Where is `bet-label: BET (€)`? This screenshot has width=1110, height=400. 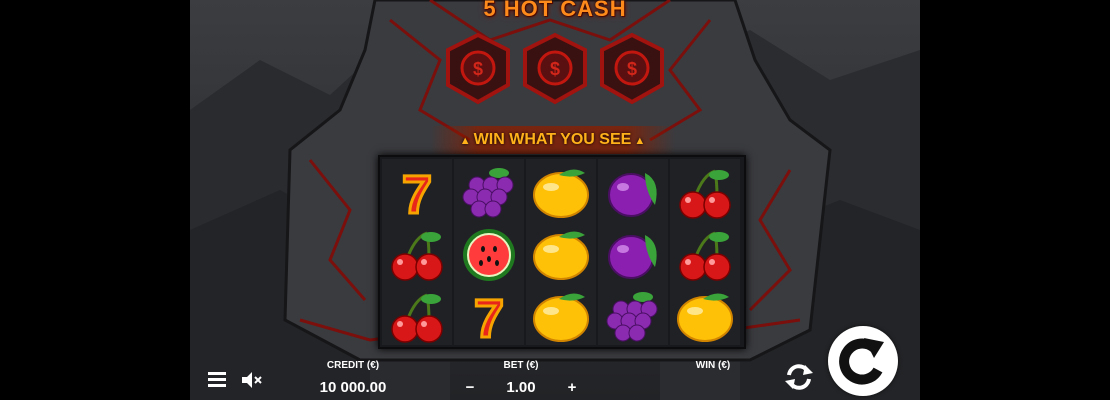
bet-label: BET (€) is located at coordinates (521, 365).